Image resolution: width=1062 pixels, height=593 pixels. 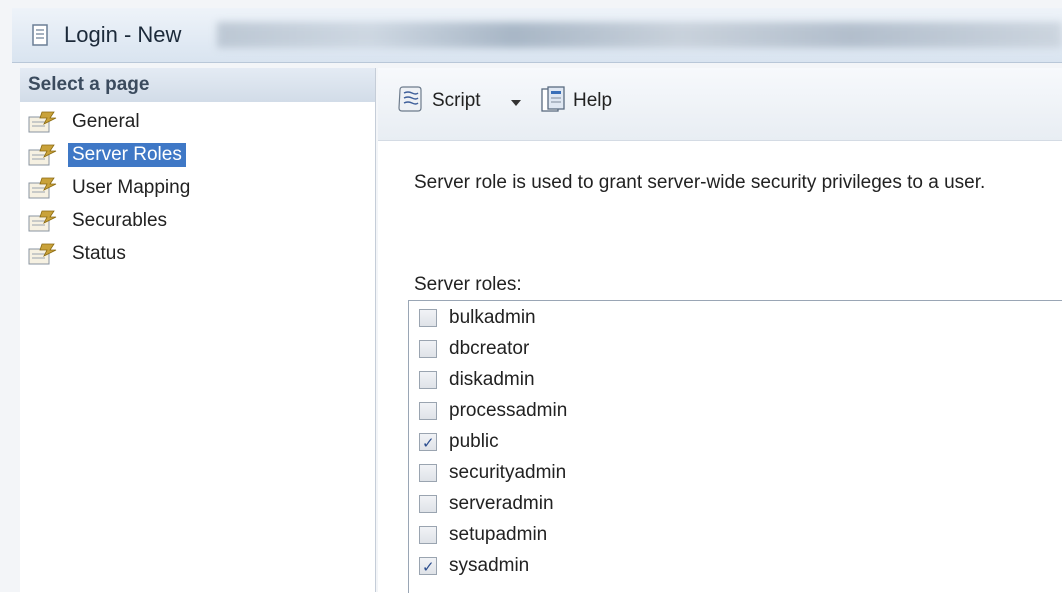 I want to click on sidebar-item-label: User Mapping, so click(x=131, y=187).